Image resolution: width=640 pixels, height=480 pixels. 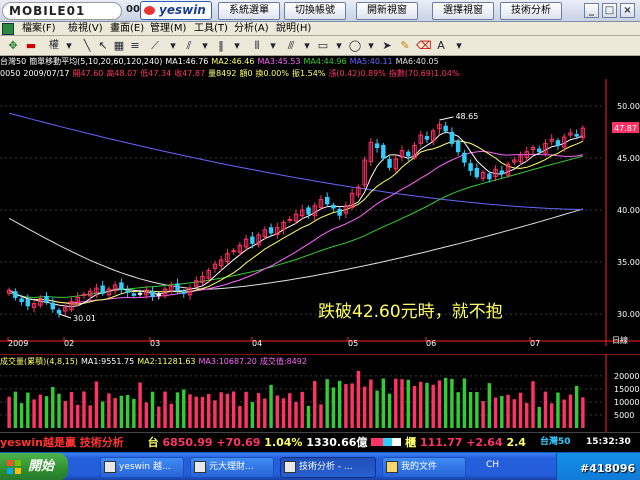 I want to click on switch-account-button: 切換帳號, so click(x=315, y=11).